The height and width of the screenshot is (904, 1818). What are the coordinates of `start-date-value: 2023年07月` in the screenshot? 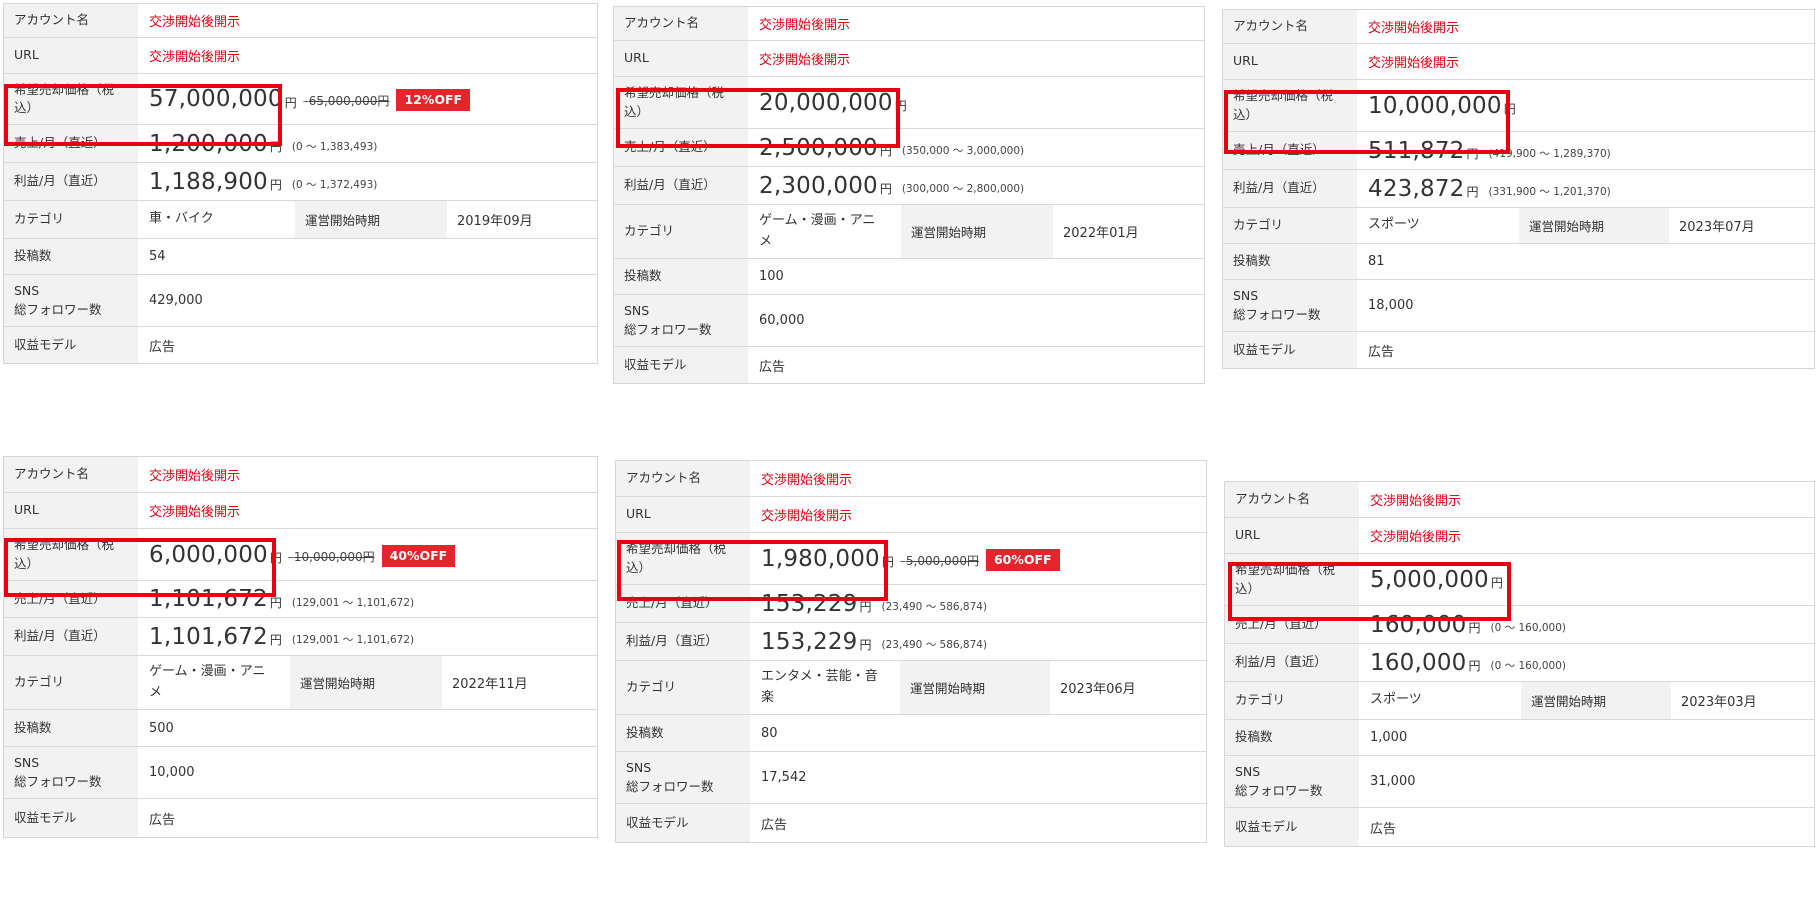 It's located at (1717, 227).